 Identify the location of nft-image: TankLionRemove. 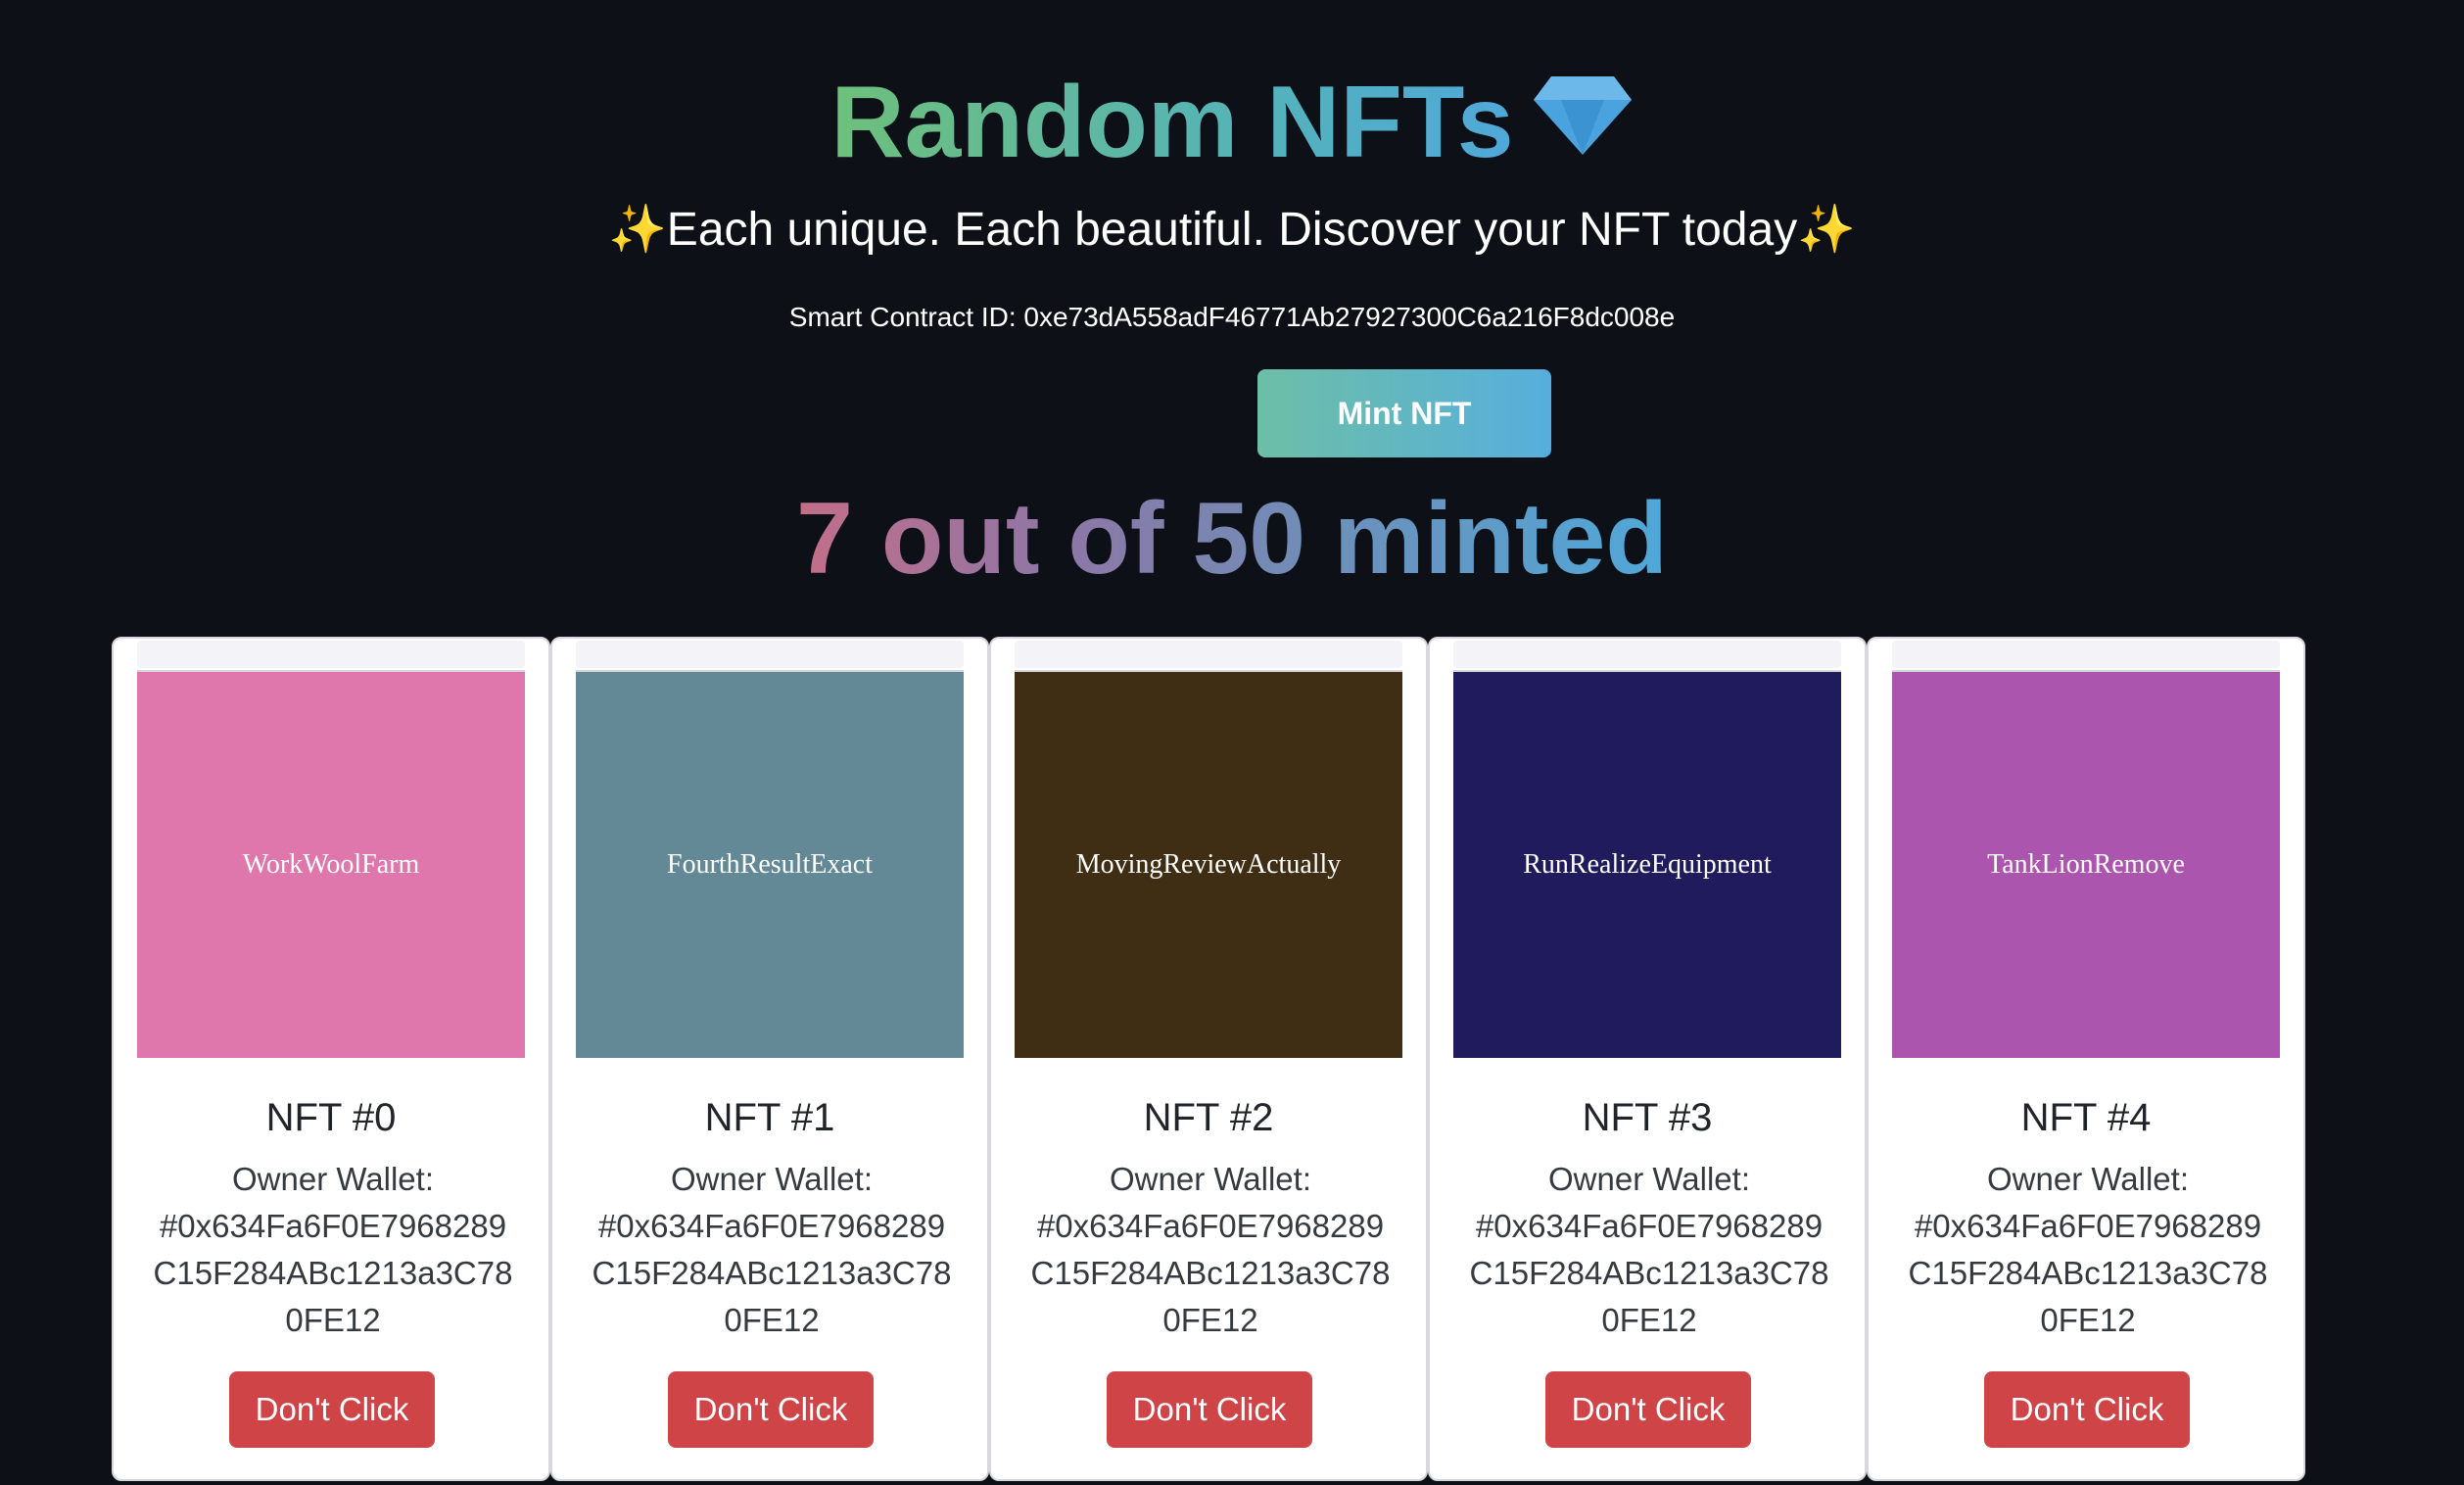
(2086, 864).